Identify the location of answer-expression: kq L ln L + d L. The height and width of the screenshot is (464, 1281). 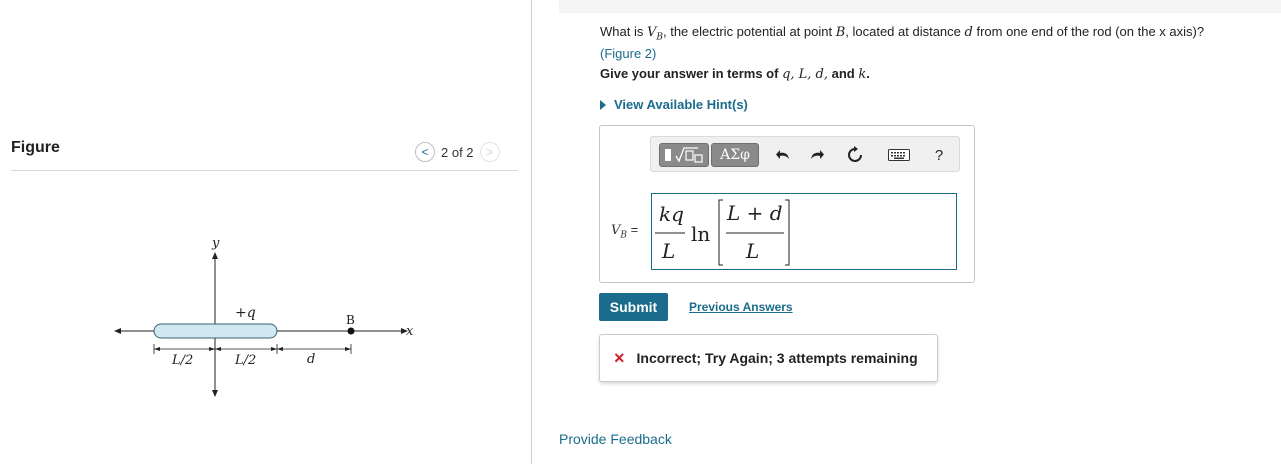
(722, 232).